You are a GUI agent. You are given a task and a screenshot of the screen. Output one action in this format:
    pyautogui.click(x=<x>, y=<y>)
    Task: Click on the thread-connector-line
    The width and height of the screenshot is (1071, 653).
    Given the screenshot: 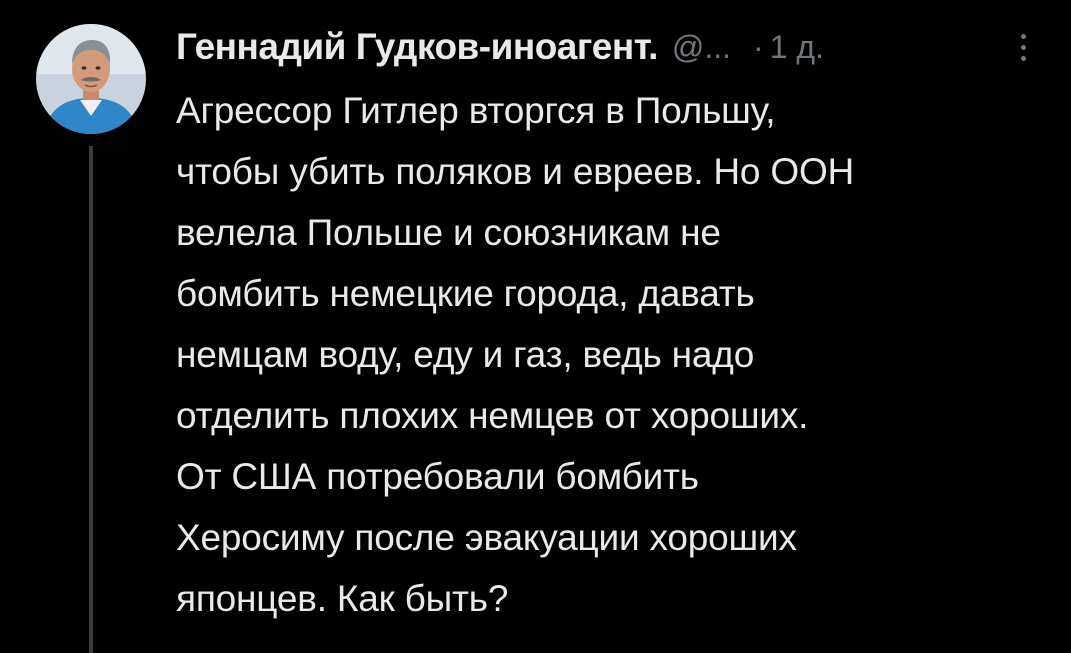 What is the action you would take?
    pyautogui.click(x=91, y=399)
    